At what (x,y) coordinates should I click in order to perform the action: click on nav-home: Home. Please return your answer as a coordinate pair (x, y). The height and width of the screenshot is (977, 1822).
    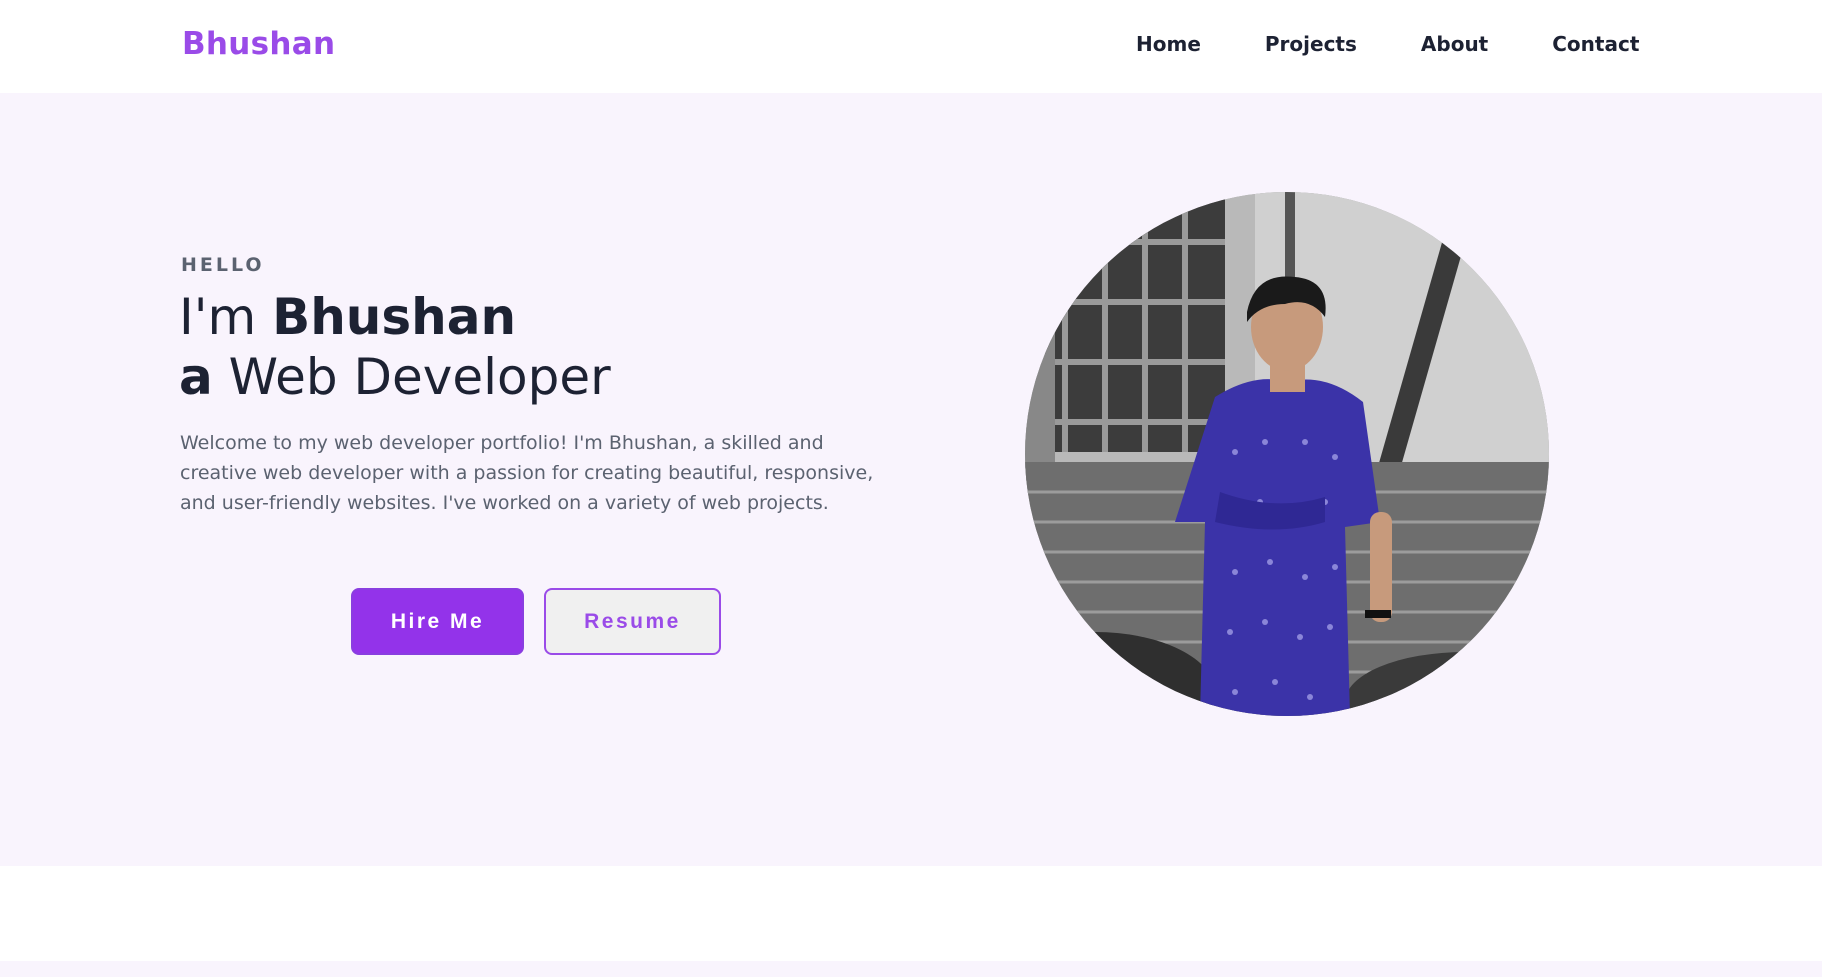
    Looking at the image, I should click on (1168, 44).